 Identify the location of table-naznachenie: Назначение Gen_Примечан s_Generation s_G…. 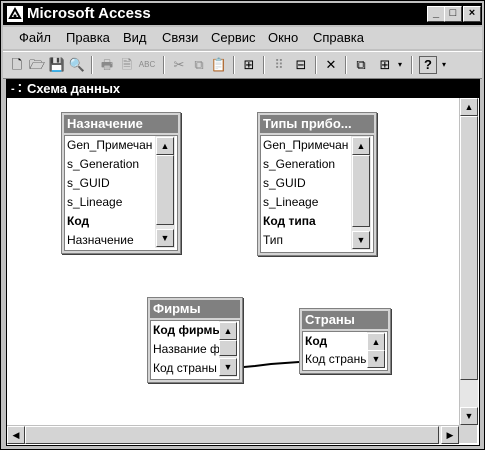
(121, 183).